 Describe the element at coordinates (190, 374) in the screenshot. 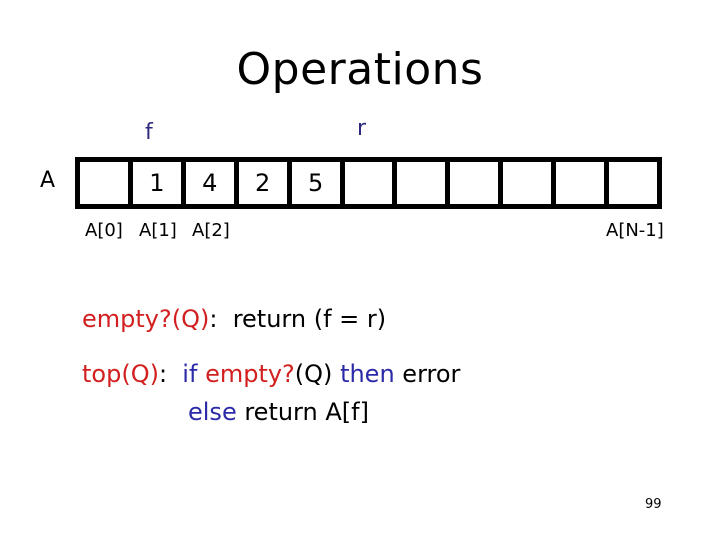

I see `keyword-if: if` at that location.